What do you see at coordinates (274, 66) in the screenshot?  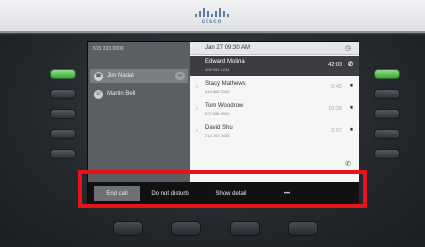 I see `call-row: Edward Molina 408 555 1234 42:03 ✆` at bounding box center [274, 66].